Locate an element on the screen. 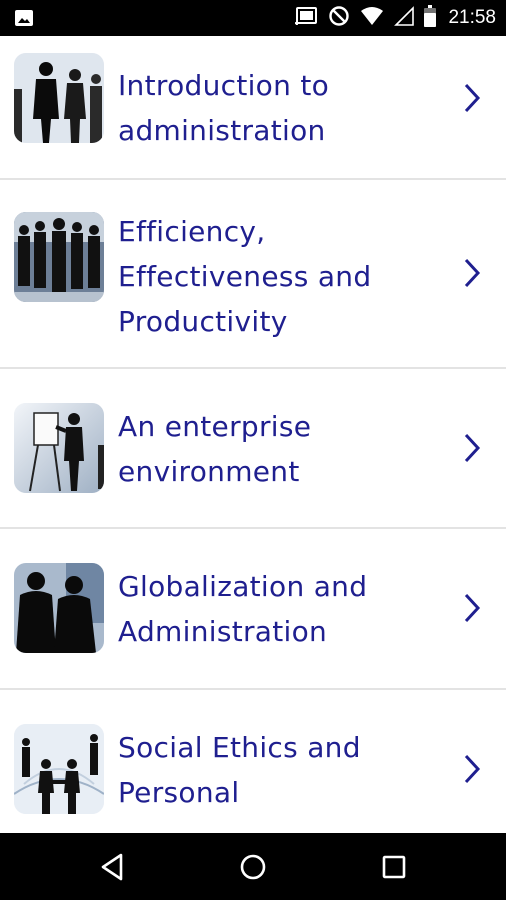  clock-time: 21:58 is located at coordinates (472, 17).